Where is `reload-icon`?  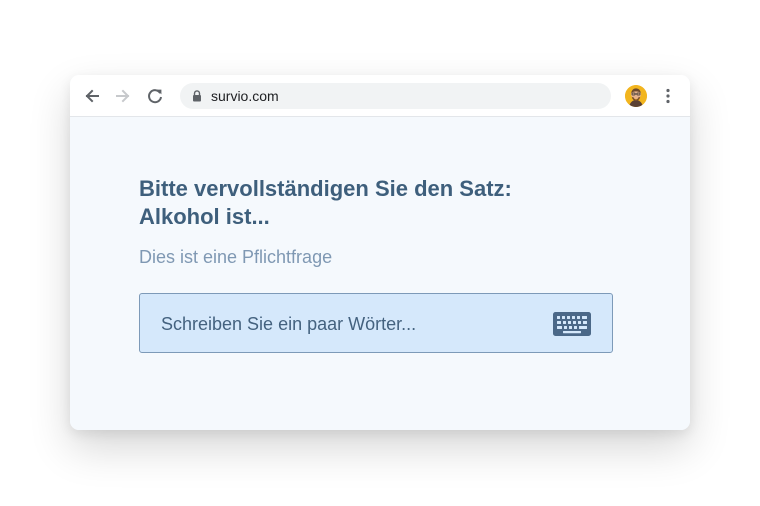 reload-icon is located at coordinates (155, 96).